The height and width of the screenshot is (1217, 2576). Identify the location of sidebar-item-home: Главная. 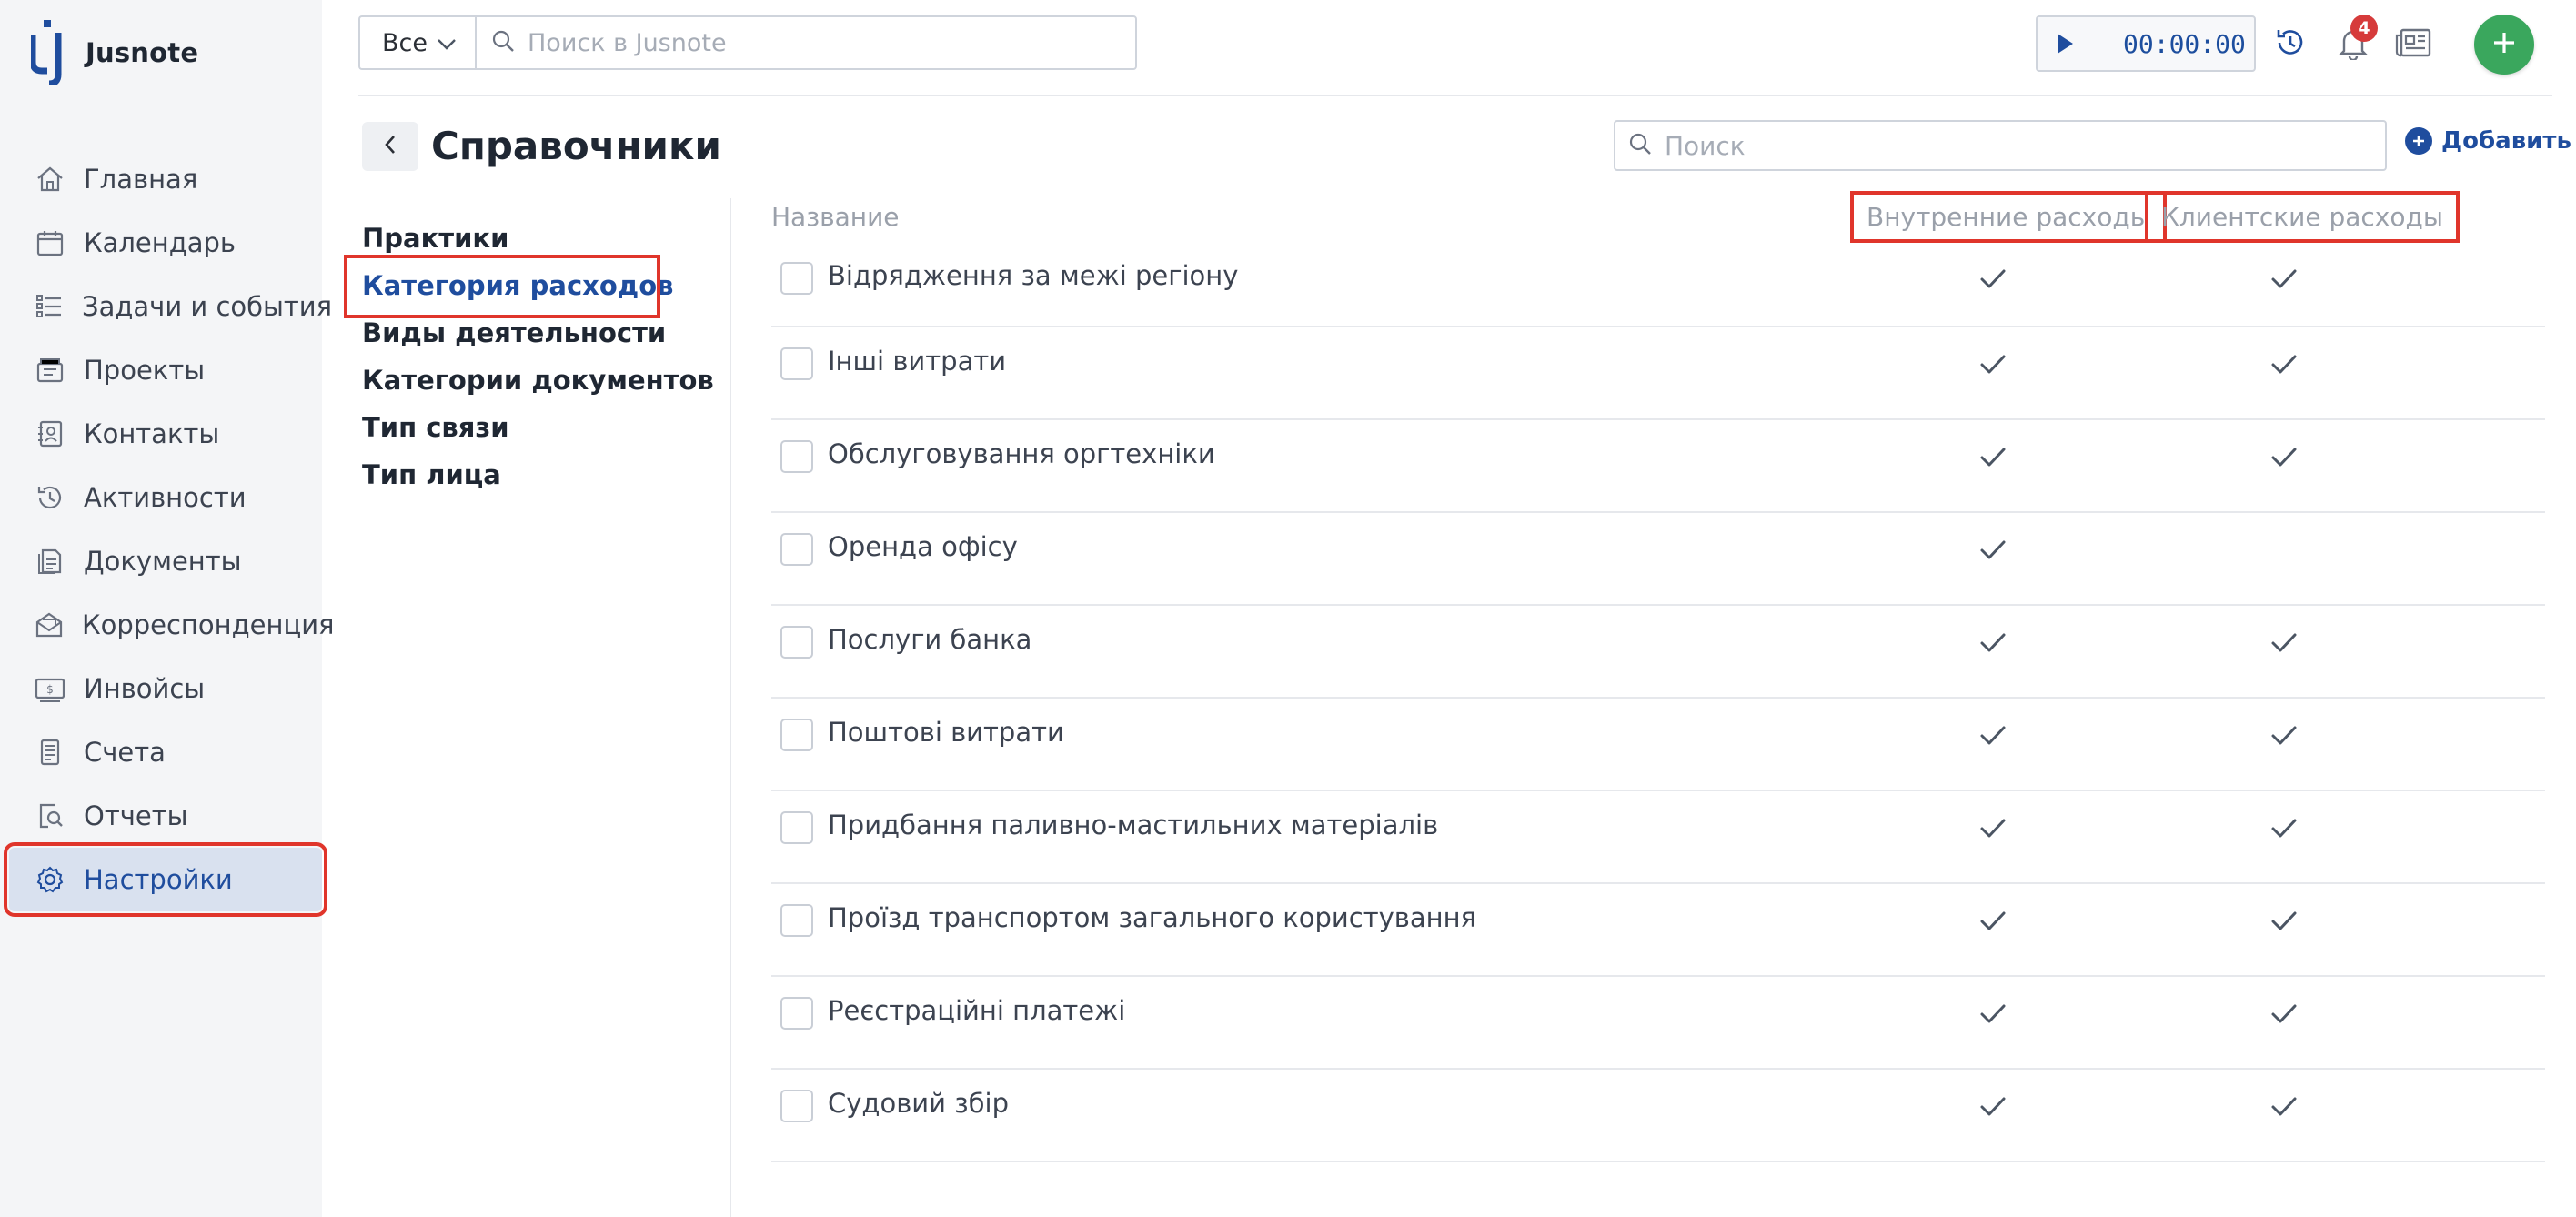
(165, 179).